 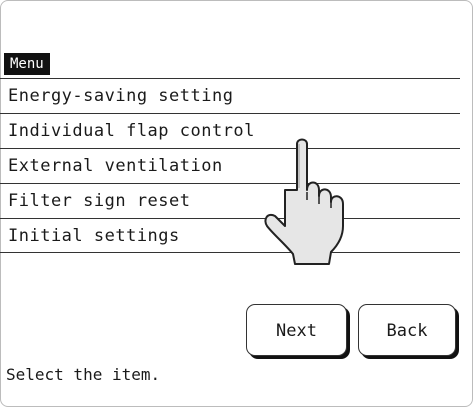 I want to click on back-button: Back, so click(x=407, y=330).